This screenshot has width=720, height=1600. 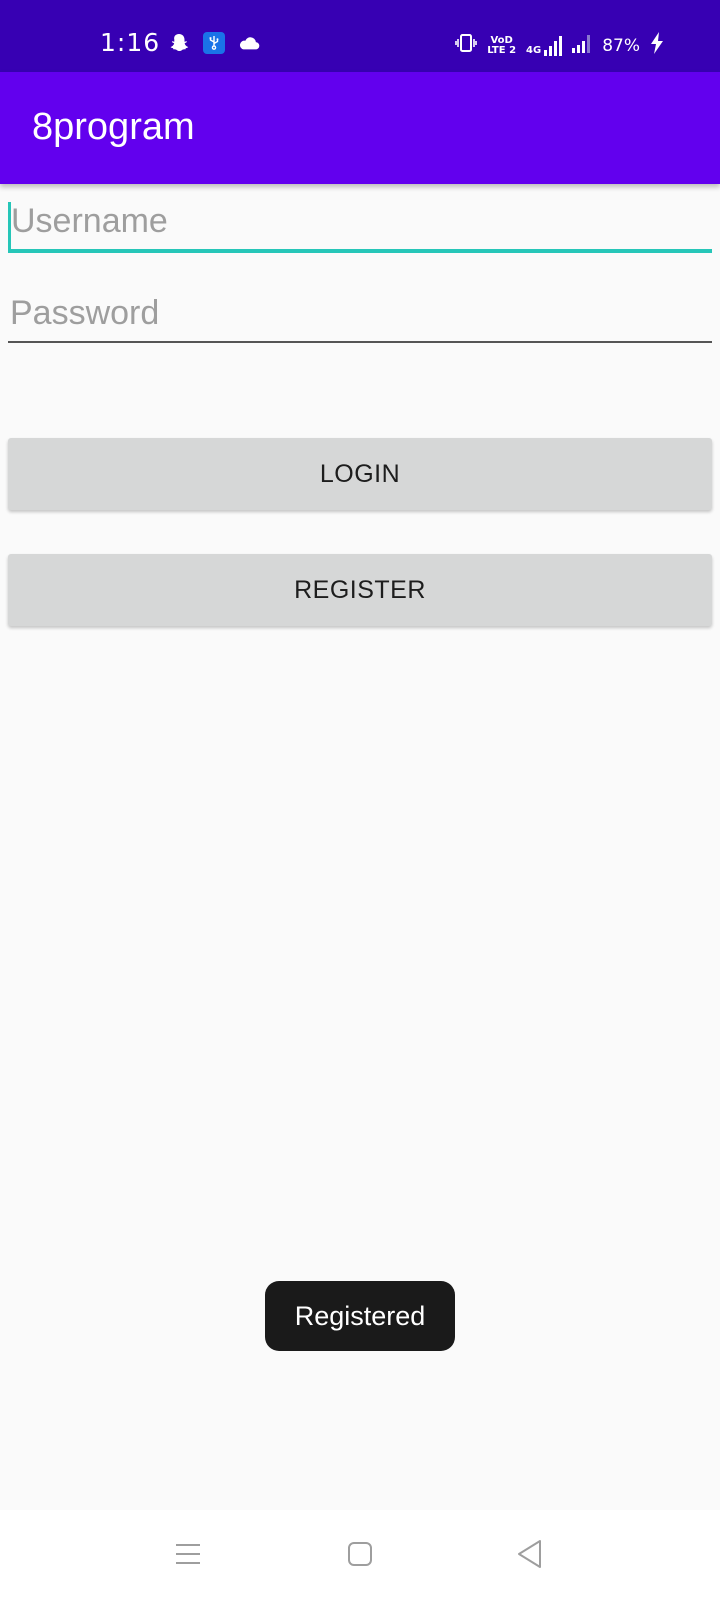 What do you see at coordinates (130, 42) in the screenshot?
I see `status-time: 1:16` at bounding box center [130, 42].